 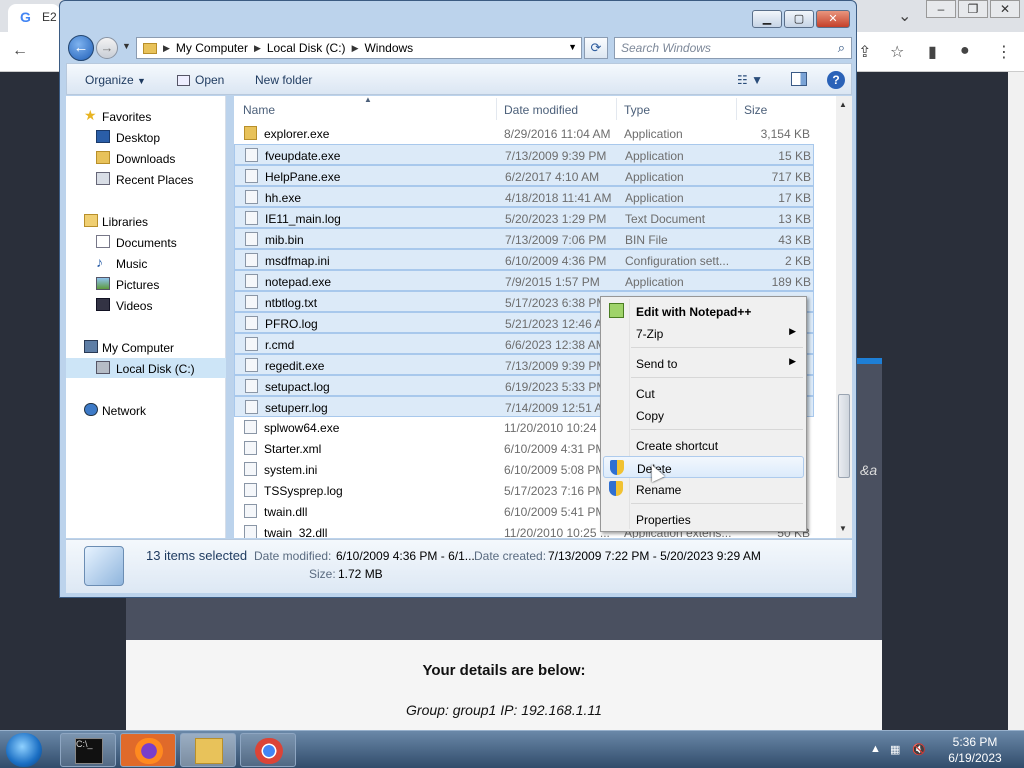 What do you see at coordinates (703, 467) in the screenshot?
I see `menu-item-delete: Delete` at bounding box center [703, 467].